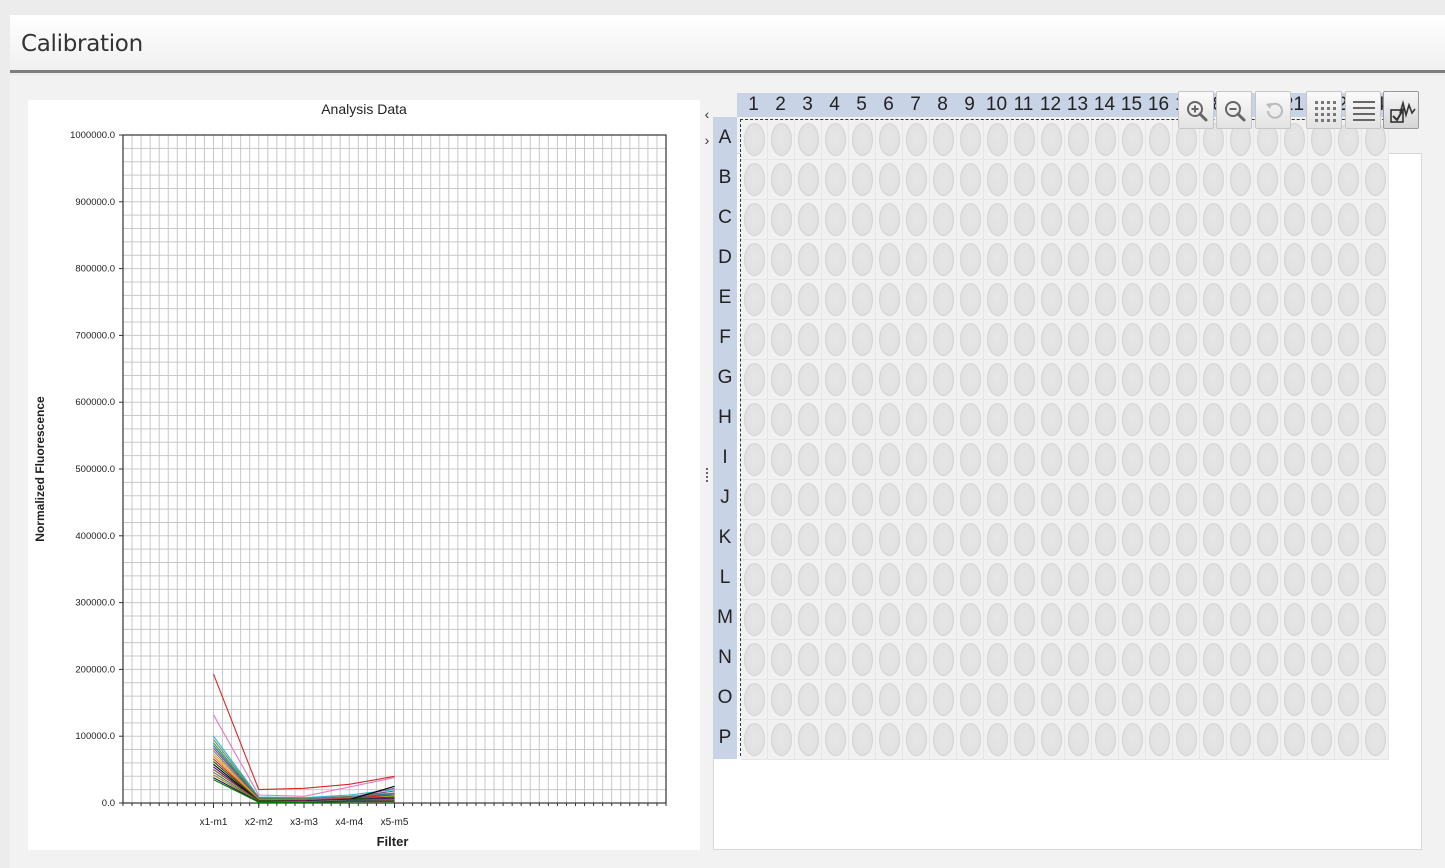 The width and height of the screenshot is (1445, 868). I want to click on column-label: 15, so click(1131, 105).